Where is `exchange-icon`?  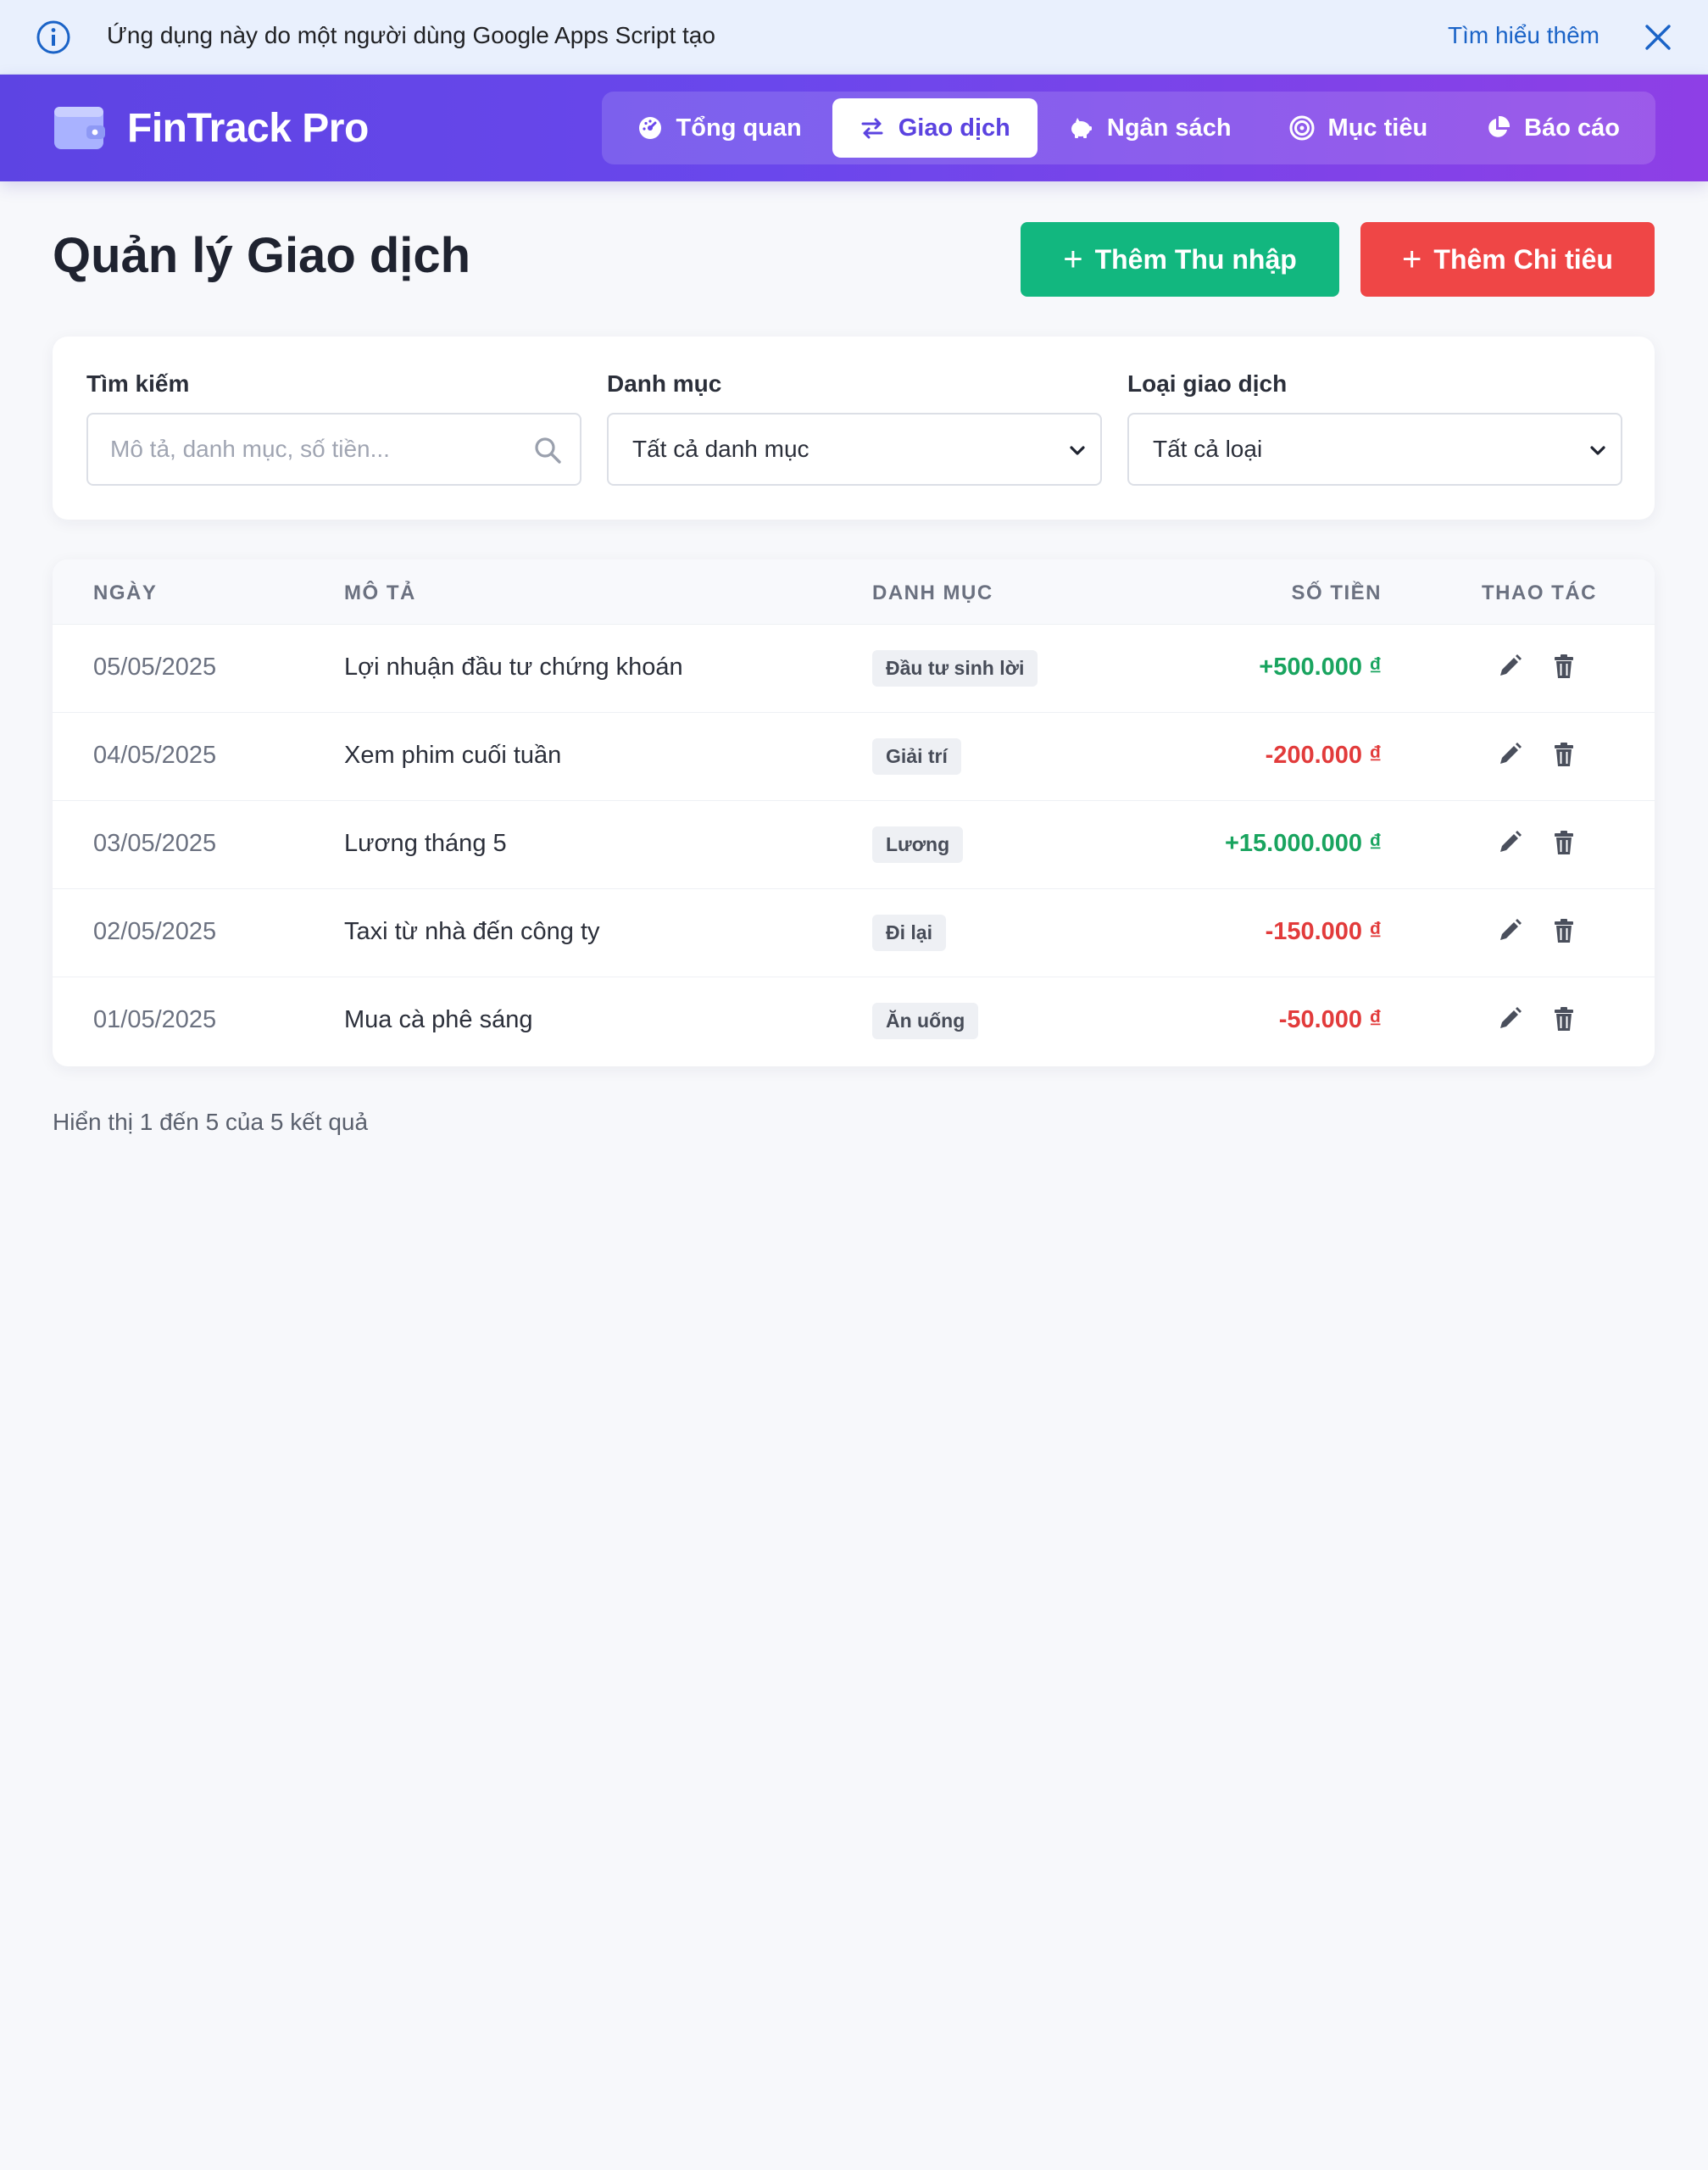
exchange-icon is located at coordinates (872, 128).